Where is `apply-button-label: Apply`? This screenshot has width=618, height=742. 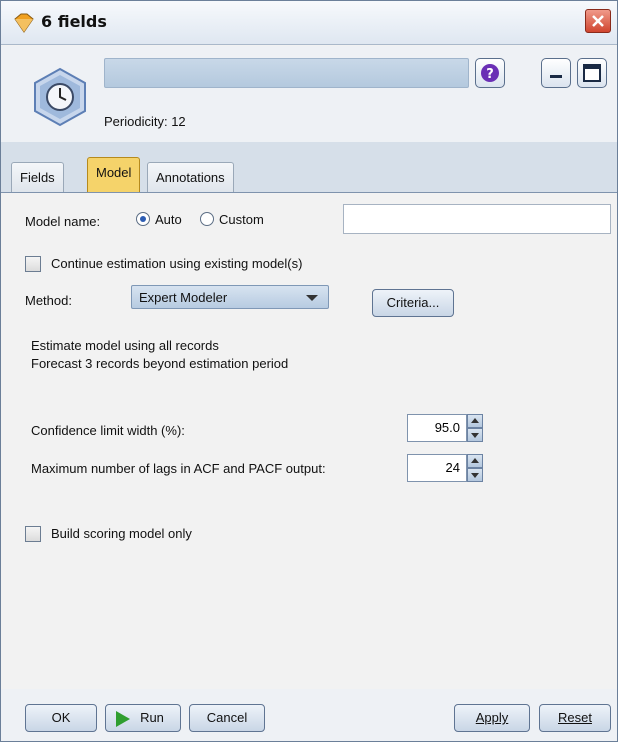 apply-button-label: Apply is located at coordinates (492, 717).